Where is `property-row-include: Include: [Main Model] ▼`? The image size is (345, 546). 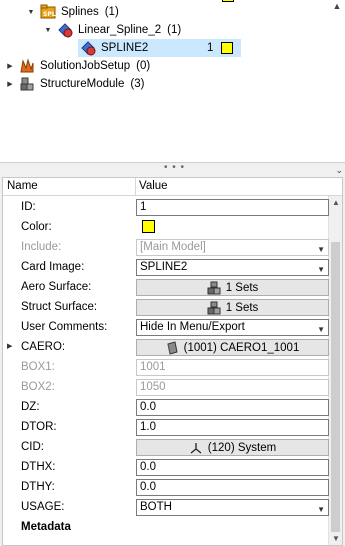 property-row-include: Include: [Main Model] ▼ is located at coordinates (166, 247).